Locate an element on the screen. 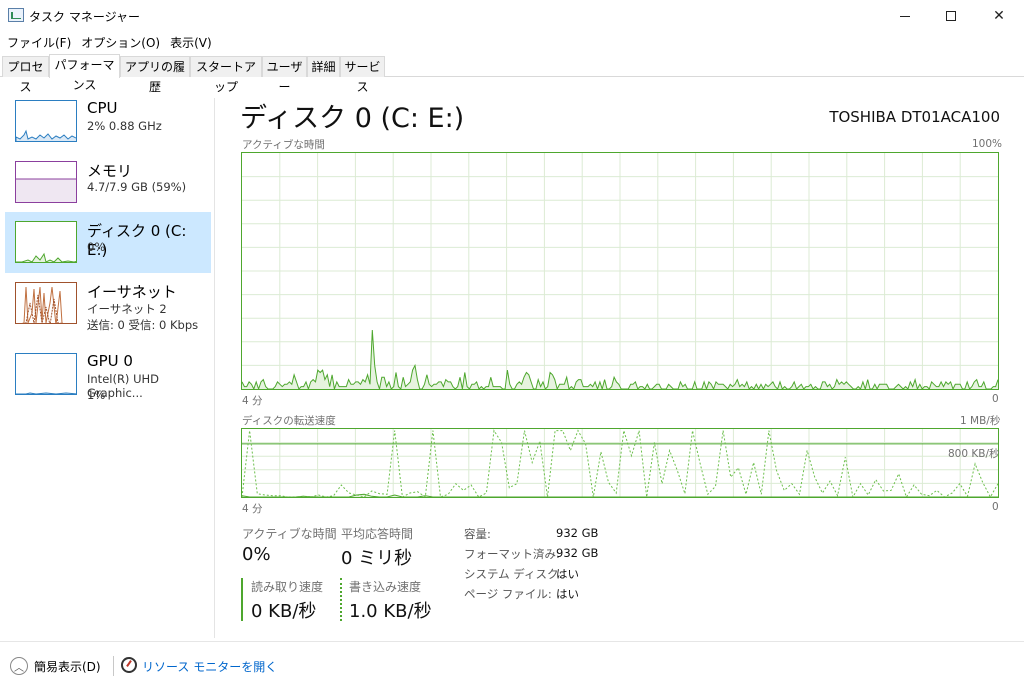 The height and width of the screenshot is (691, 1024). transfer-rate-time-span: 4 分 is located at coordinates (252, 509).